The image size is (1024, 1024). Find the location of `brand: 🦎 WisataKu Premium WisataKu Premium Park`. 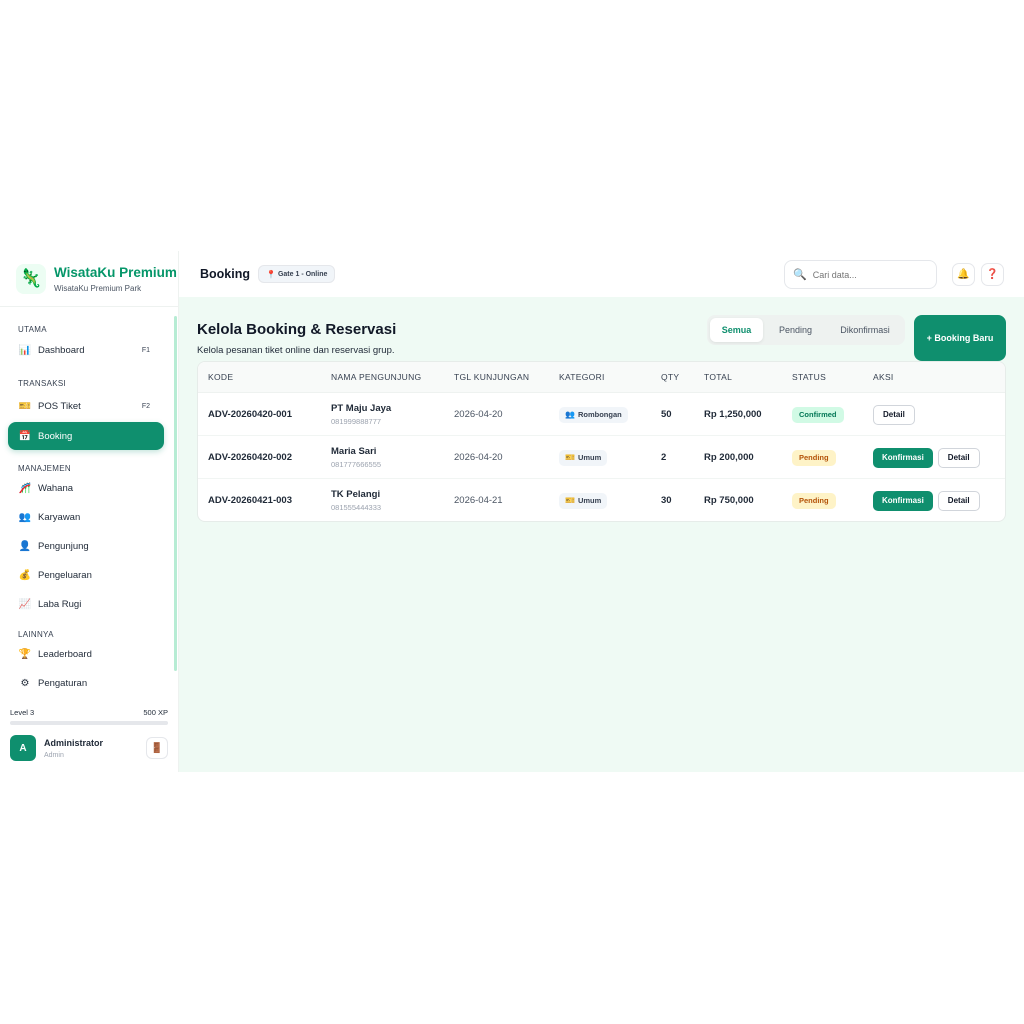

brand: 🦎 WisataKu Premium WisataKu Premium Park is located at coordinates (89, 279).